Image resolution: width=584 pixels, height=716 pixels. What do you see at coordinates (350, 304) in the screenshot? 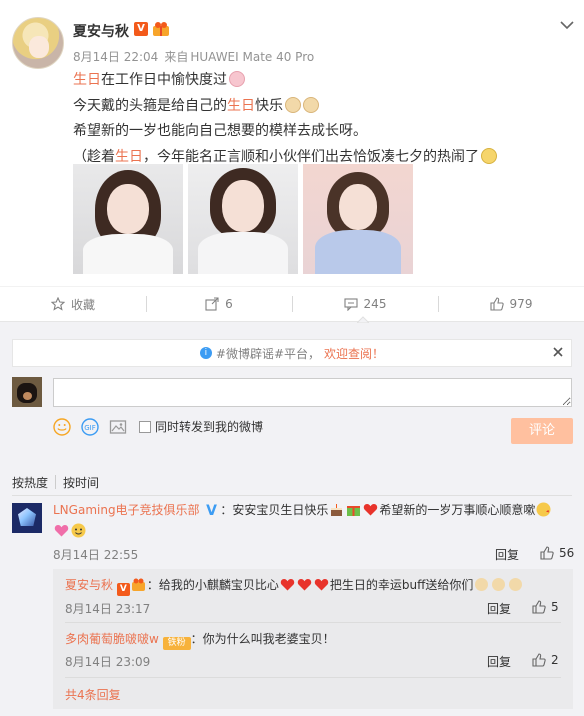
I see `comment-icon` at bounding box center [350, 304].